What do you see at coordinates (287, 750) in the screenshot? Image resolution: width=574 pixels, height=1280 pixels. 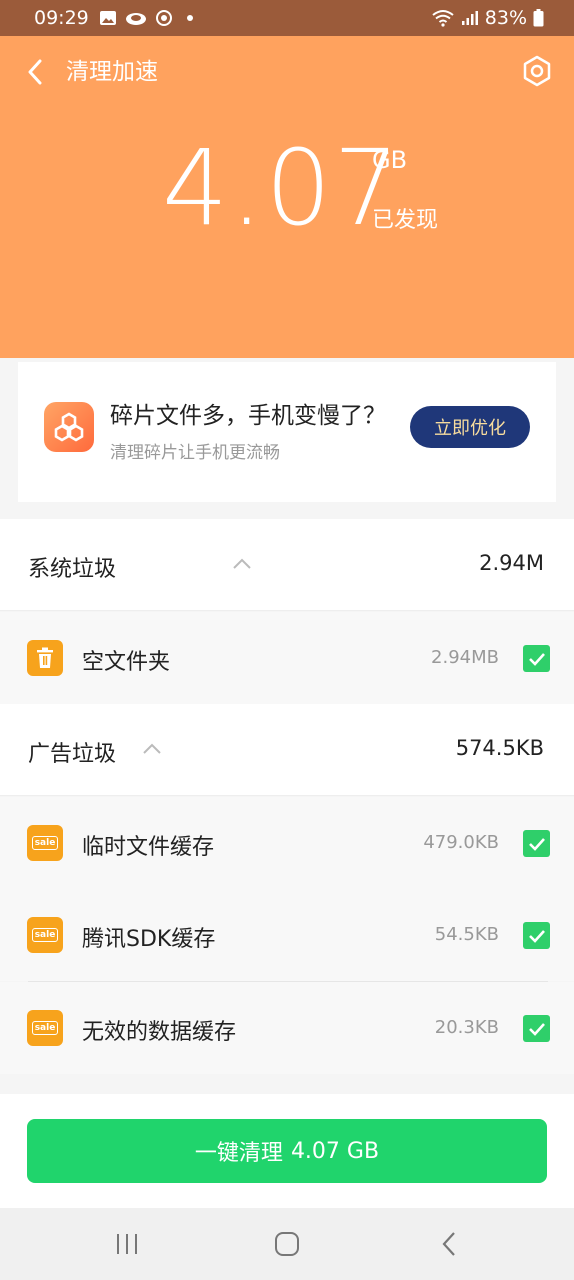 I see `section-header-ad-junk: 广告垃圾 574.5KB` at bounding box center [287, 750].